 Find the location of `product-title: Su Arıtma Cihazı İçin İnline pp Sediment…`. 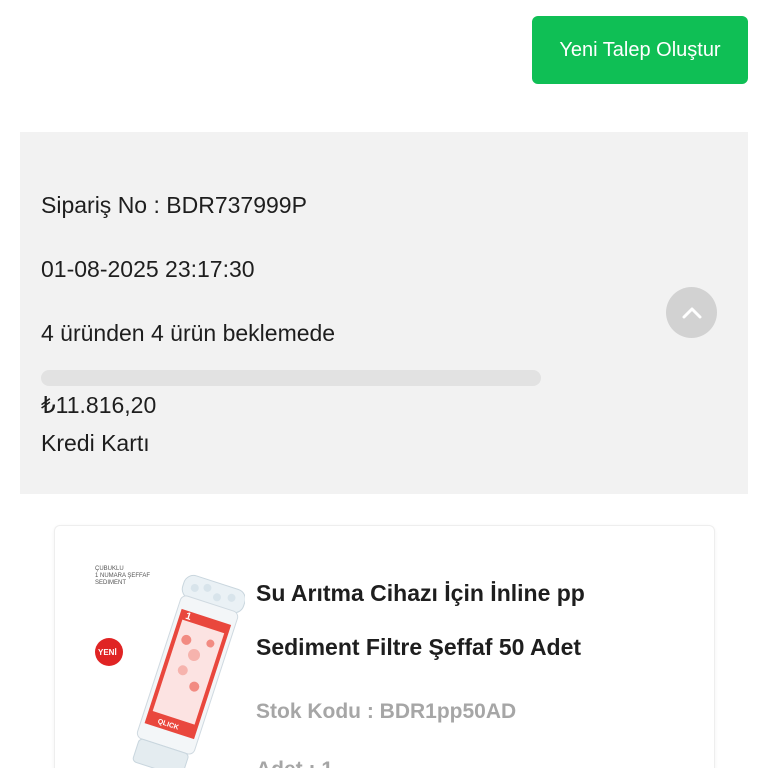

product-title: Su Arıtma Cihazı İçin İnline pp Sediment… is located at coordinates (466, 620).